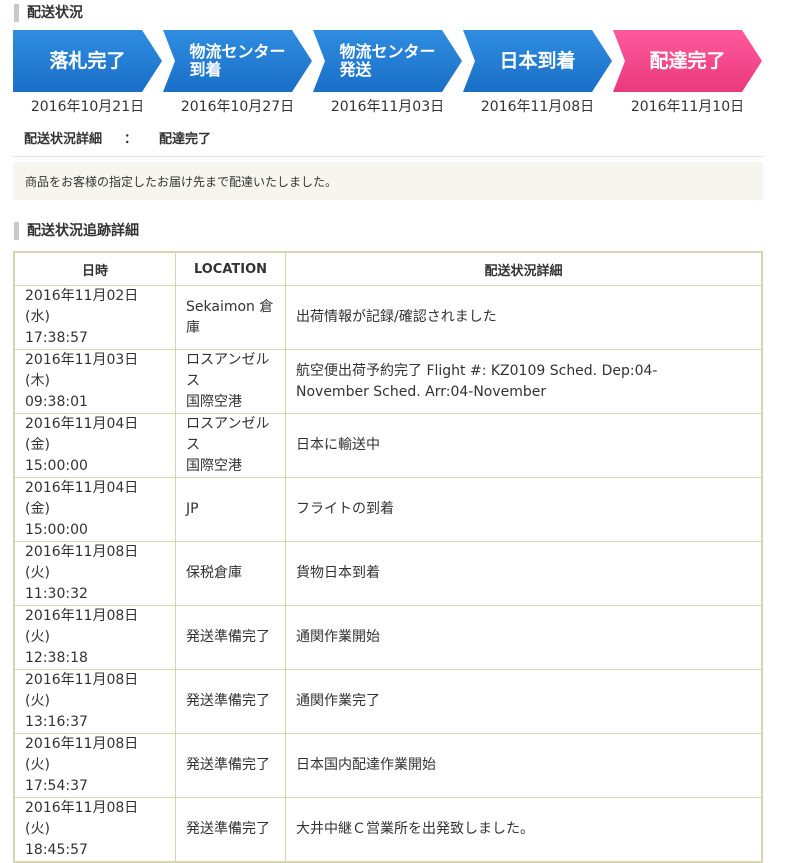 Image resolution: width=808 pixels, height=863 pixels. I want to click on cell-detail: 通関作業開始, so click(524, 637).